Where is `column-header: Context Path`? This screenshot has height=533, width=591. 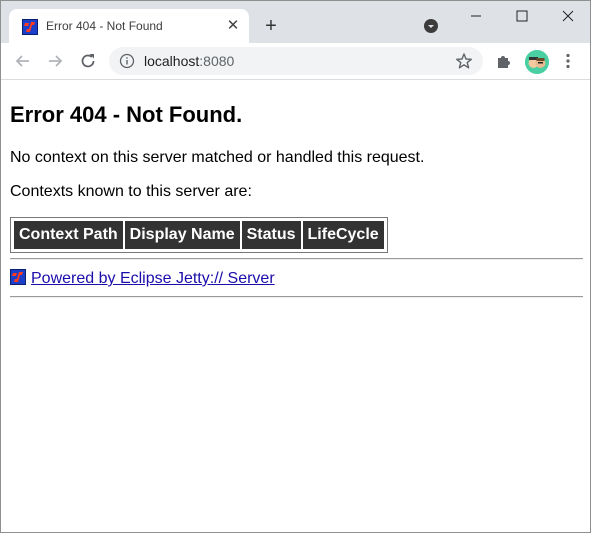 column-header: Context Path is located at coordinates (68, 235).